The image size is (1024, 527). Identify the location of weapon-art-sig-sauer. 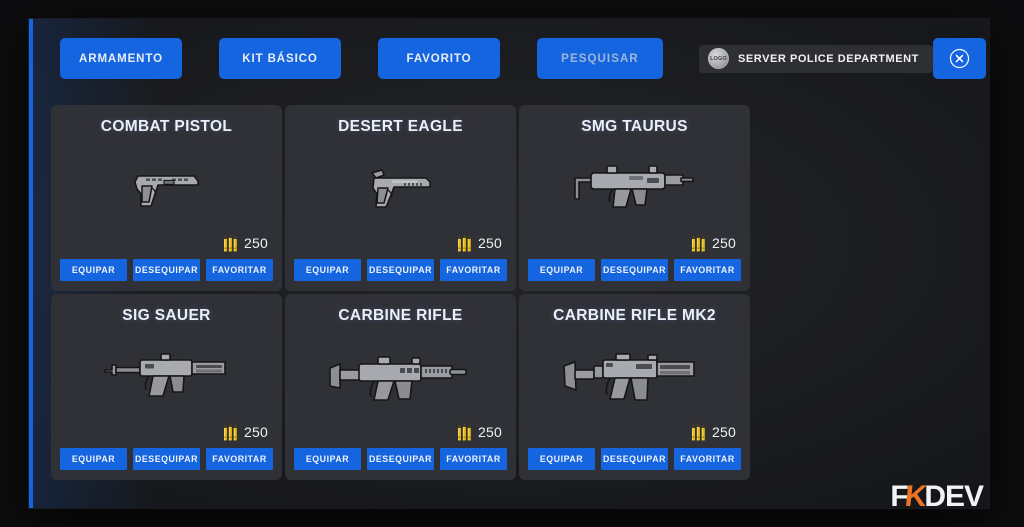
(164, 374).